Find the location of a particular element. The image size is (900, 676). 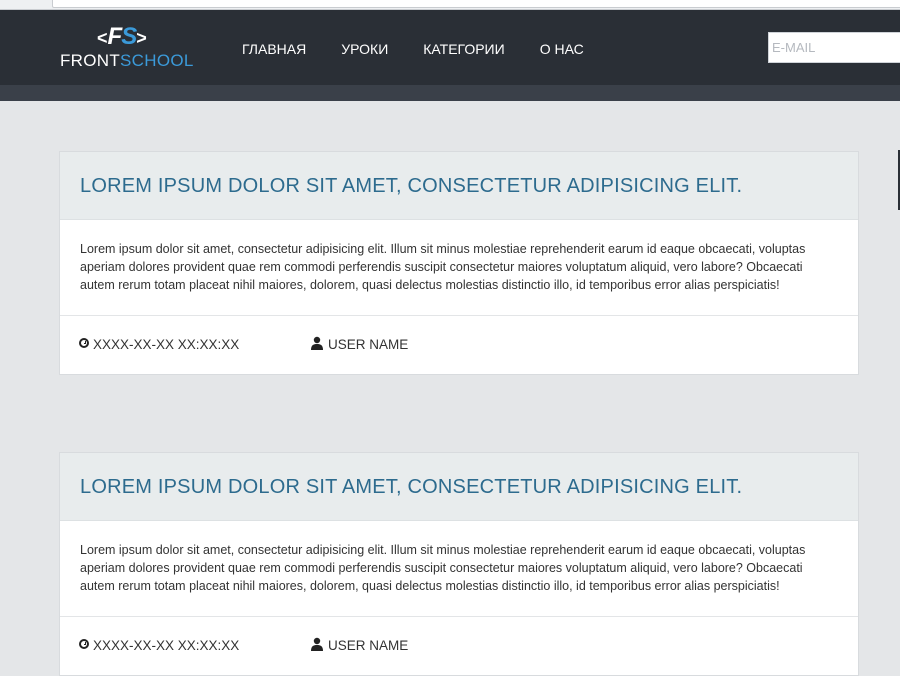

logo-text: FRONTSCHOOL is located at coordinates (127, 60).